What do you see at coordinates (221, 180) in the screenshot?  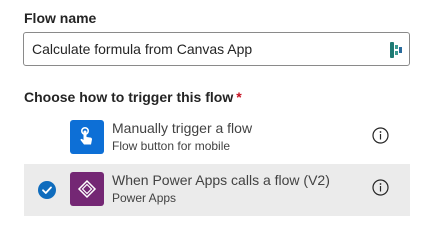 I see `option-title: When Power Apps calls a flow (V2)` at bounding box center [221, 180].